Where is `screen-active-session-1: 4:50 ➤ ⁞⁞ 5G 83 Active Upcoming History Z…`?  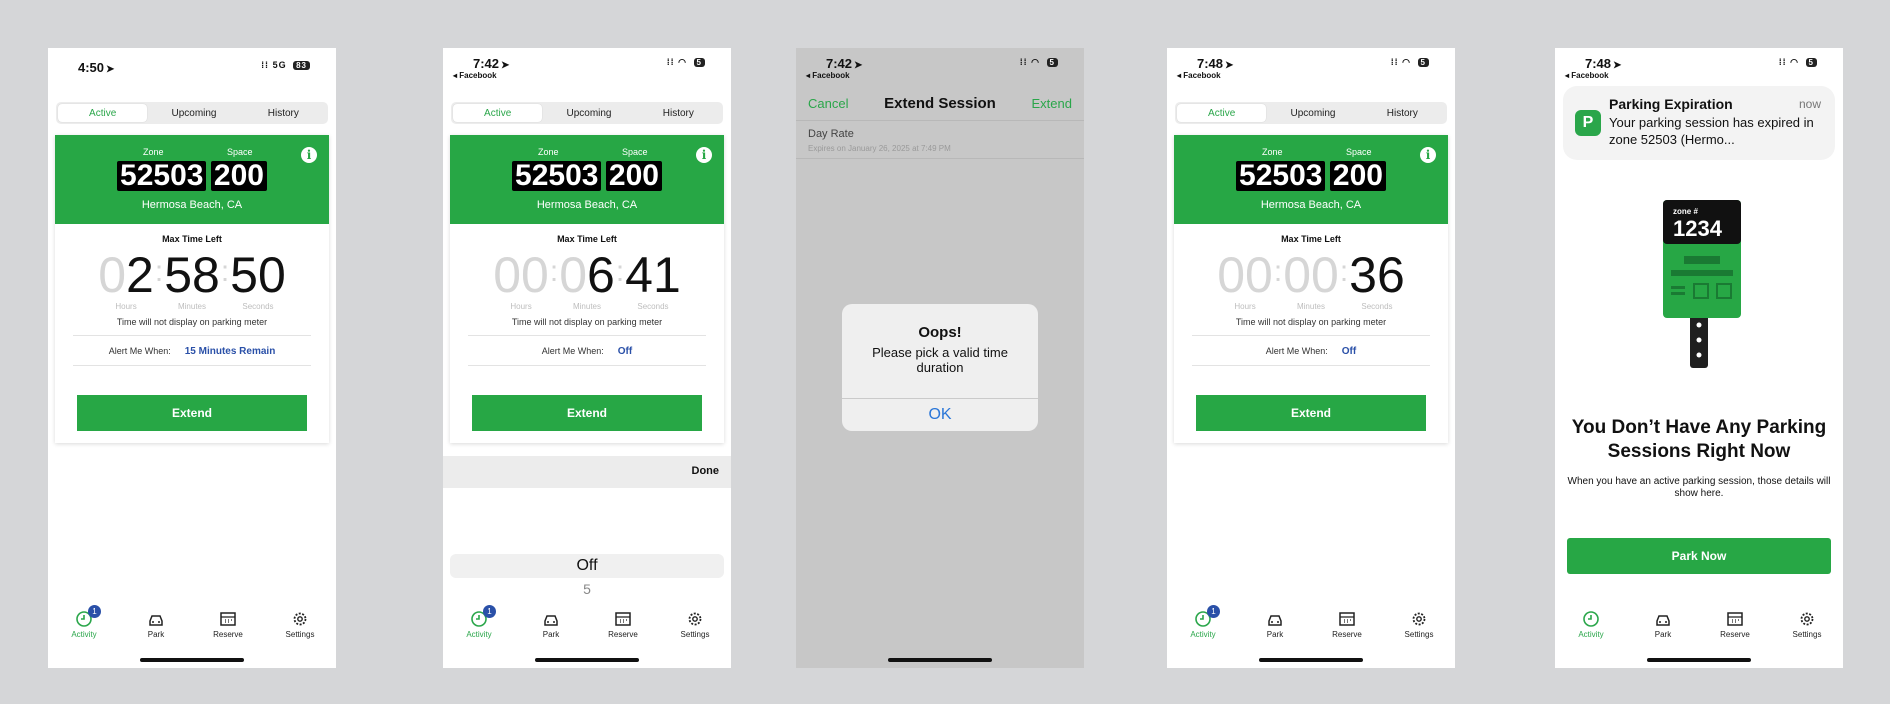 screen-active-session-1: 4:50 ➤ ⁞⁞ 5G 83 Active Upcoming History Z… is located at coordinates (192, 358).